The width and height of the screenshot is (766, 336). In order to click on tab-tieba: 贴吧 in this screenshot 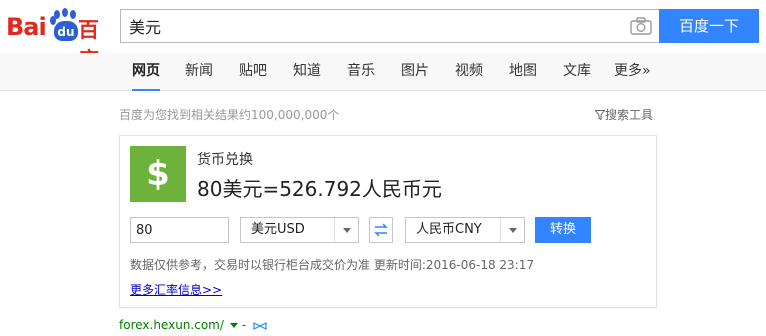, I will do `click(253, 72)`.